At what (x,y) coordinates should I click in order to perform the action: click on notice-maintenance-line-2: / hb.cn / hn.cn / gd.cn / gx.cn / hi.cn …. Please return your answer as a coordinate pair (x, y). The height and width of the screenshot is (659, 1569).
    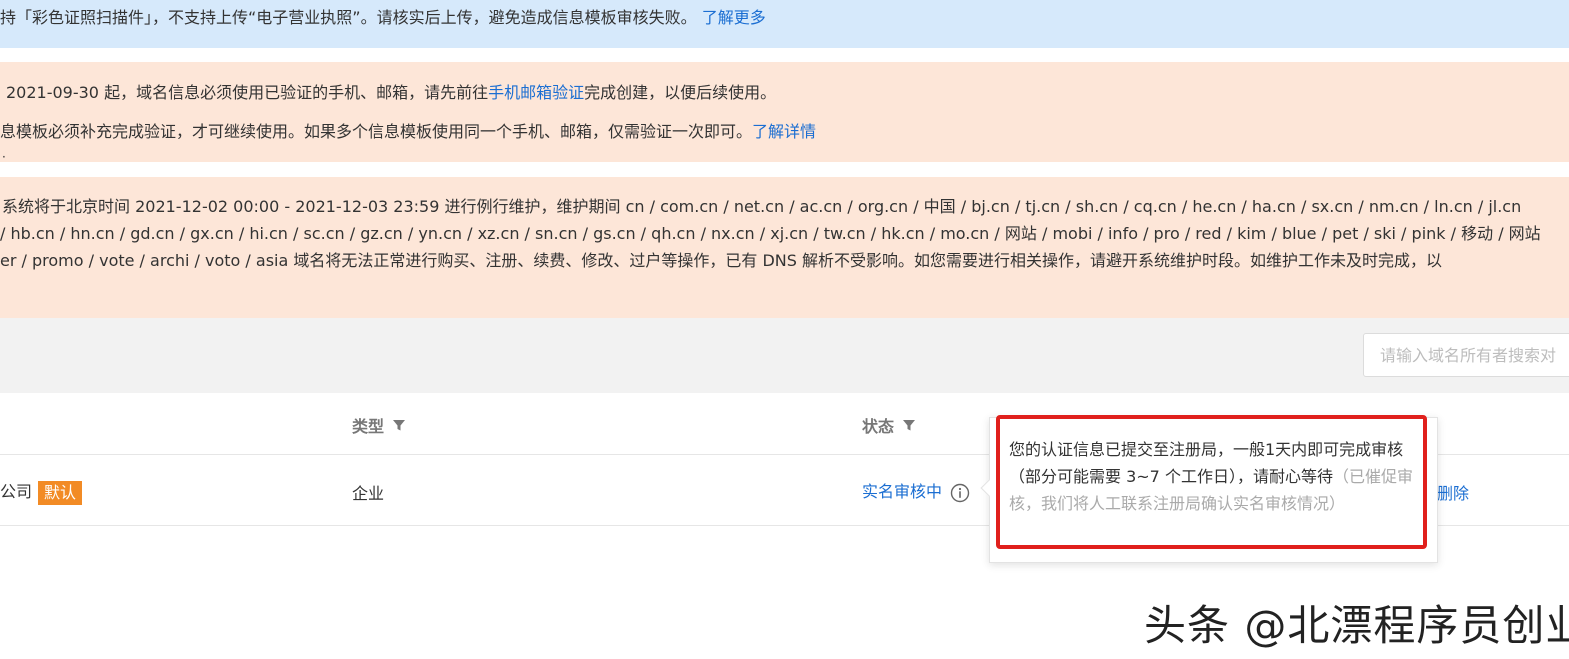
    Looking at the image, I should click on (770, 233).